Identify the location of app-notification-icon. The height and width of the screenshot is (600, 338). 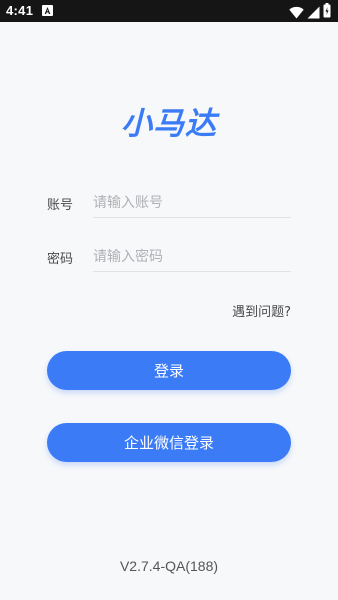
(47, 10).